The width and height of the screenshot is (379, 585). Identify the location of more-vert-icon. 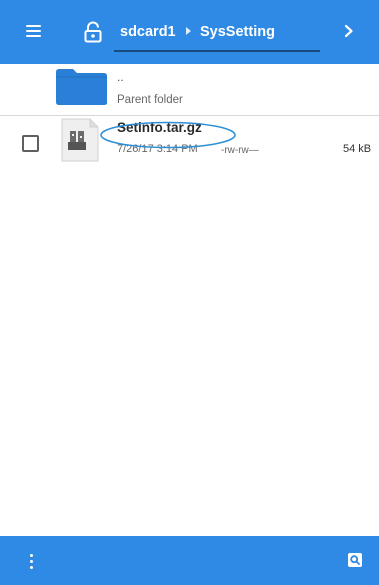
(32, 561).